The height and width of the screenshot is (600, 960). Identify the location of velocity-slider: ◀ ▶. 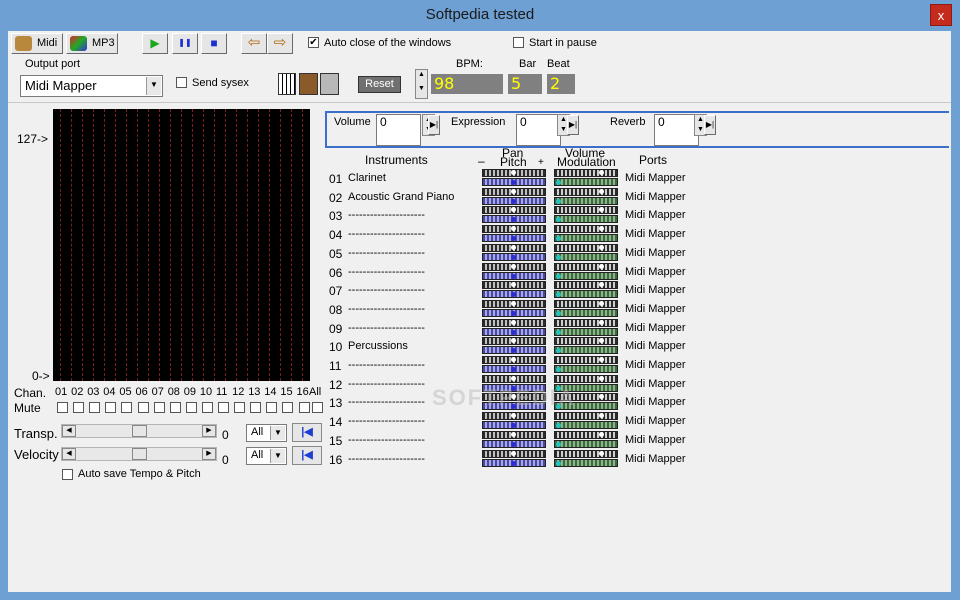
(139, 454).